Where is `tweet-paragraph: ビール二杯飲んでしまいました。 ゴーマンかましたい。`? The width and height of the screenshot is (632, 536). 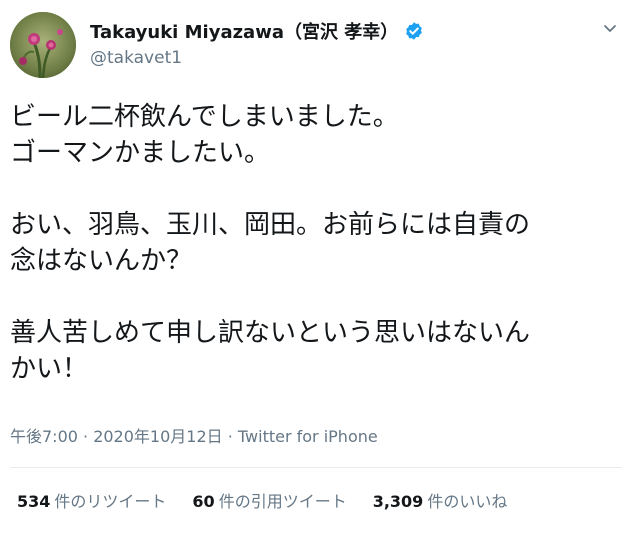 tweet-paragraph: ビール二杯飲んでしまいました。 ゴーマンかましたい。 is located at coordinates (204, 135).